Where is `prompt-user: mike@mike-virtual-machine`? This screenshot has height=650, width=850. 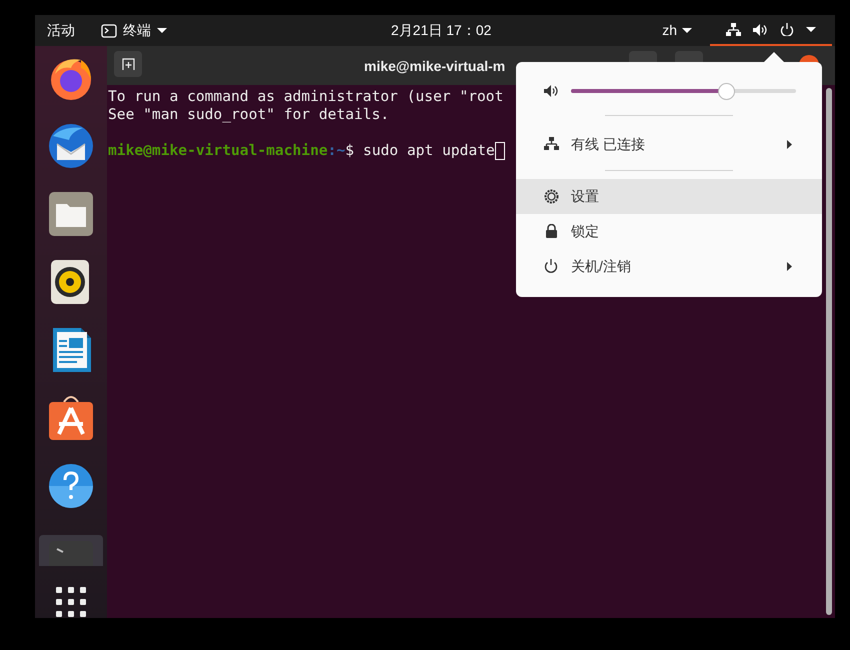
prompt-user: mike@mike-virtual-machine is located at coordinates (218, 151).